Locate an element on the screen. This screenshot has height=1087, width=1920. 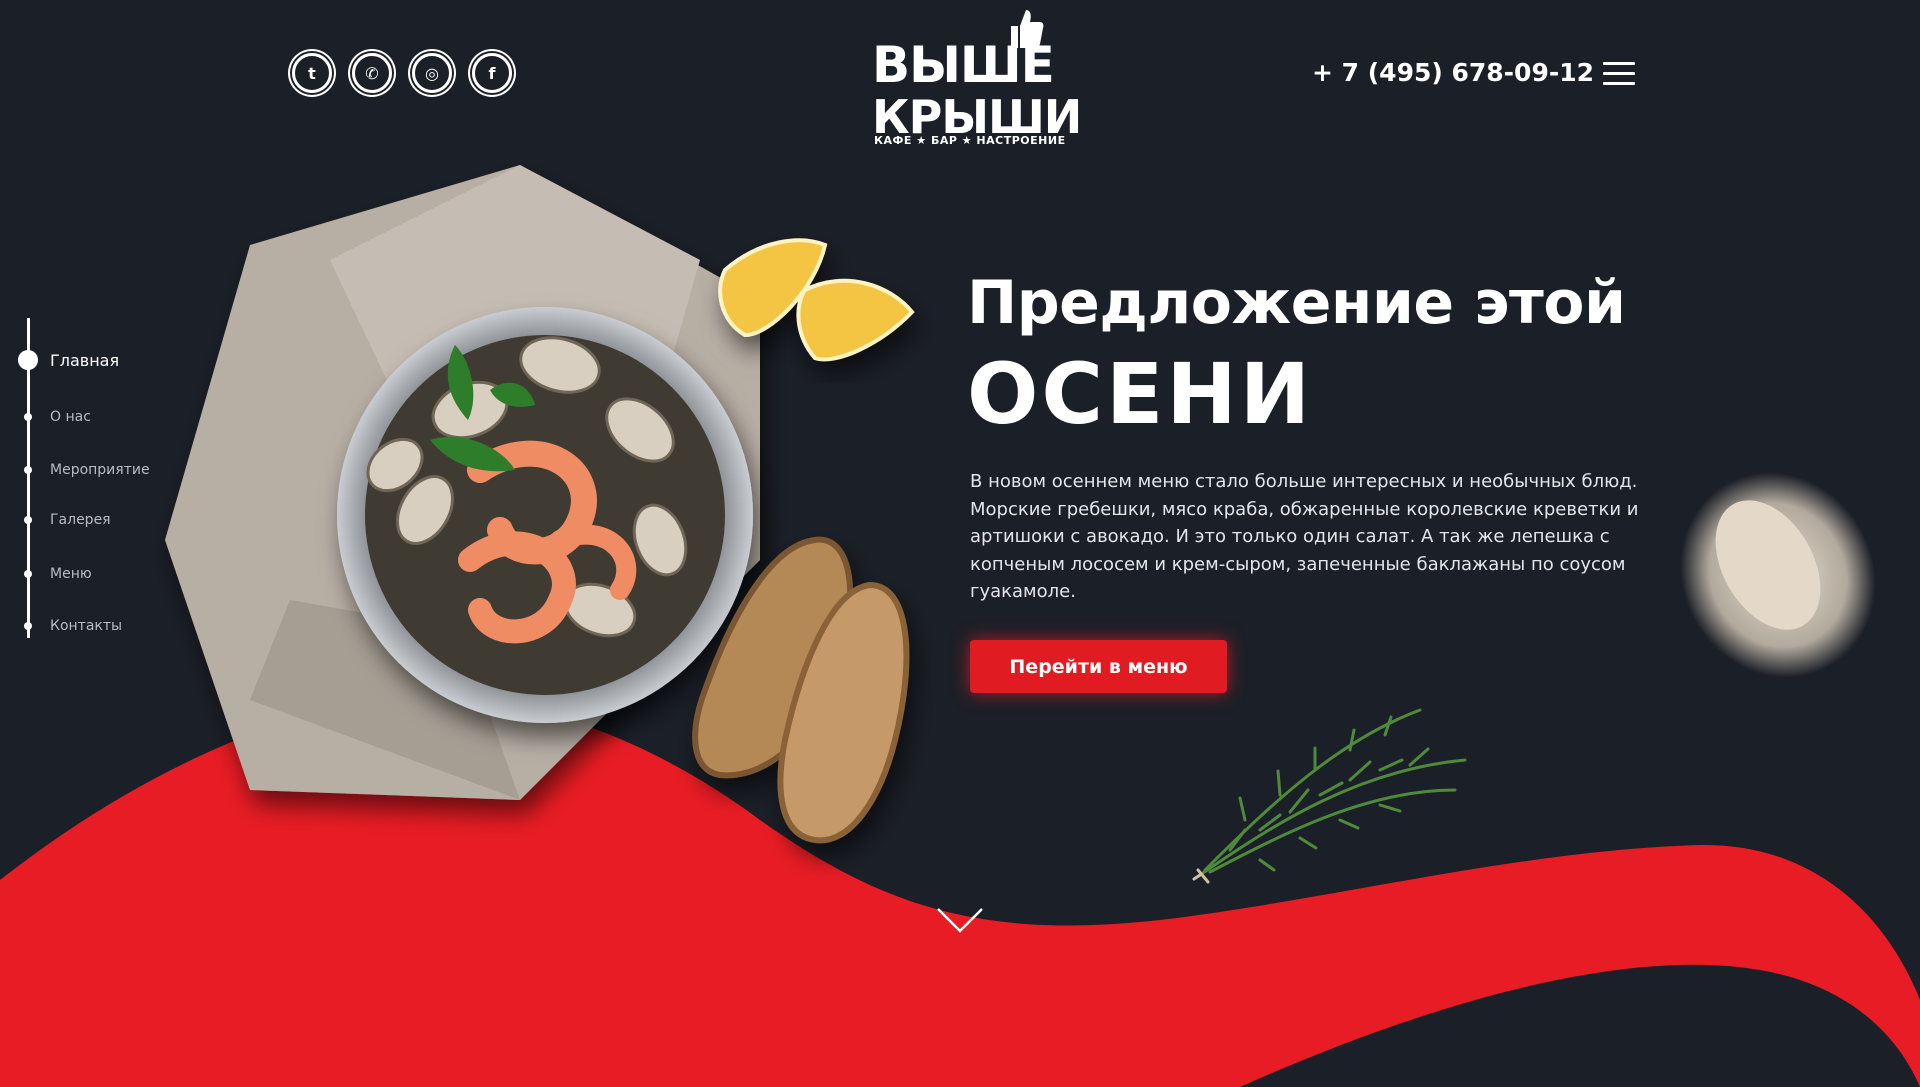
sidenav-item-label: О нас is located at coordinates (70, 417).